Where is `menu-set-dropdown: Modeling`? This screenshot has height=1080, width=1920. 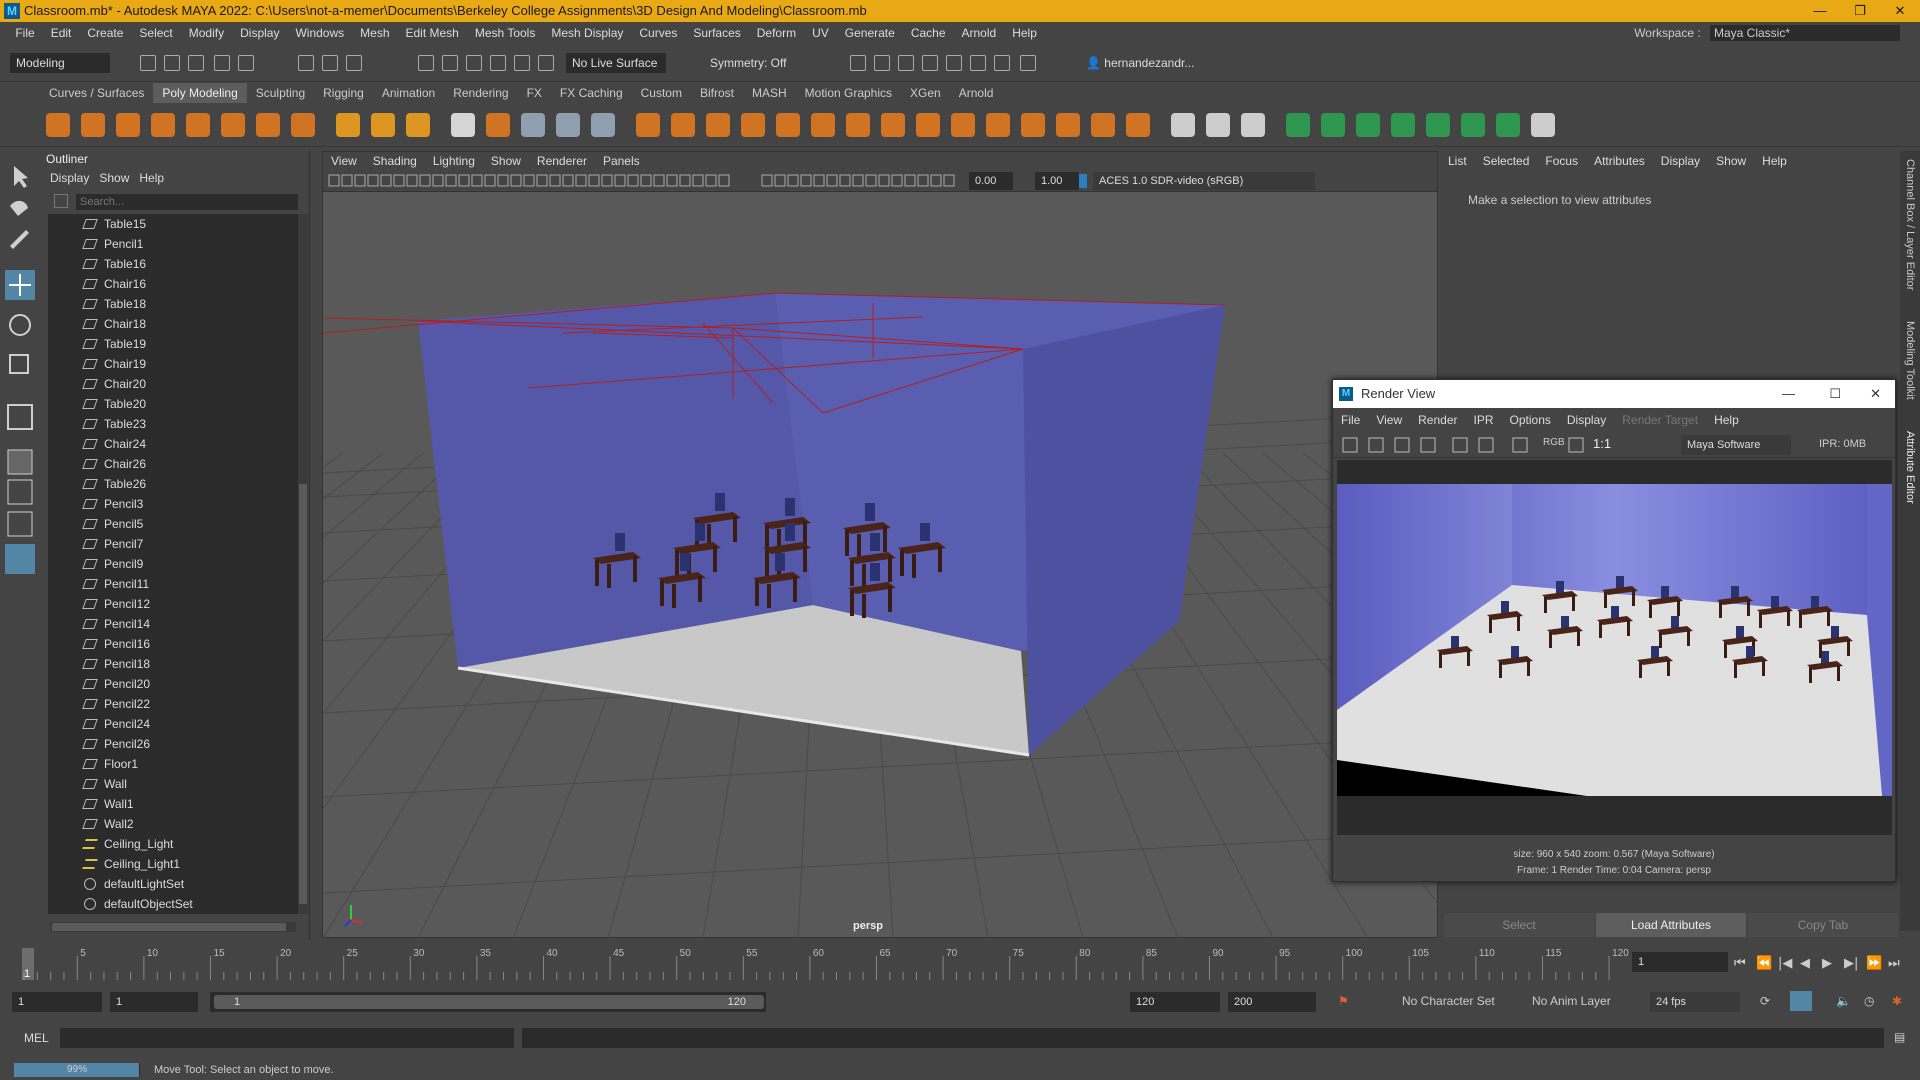
menu-set-dropdown: Modeling is located at coordinates (60, 63).